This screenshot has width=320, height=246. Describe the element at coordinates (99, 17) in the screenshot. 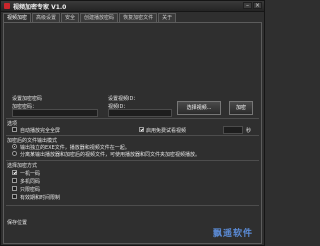

I see `tab-create-play-password: 创建播放密码` at that location.